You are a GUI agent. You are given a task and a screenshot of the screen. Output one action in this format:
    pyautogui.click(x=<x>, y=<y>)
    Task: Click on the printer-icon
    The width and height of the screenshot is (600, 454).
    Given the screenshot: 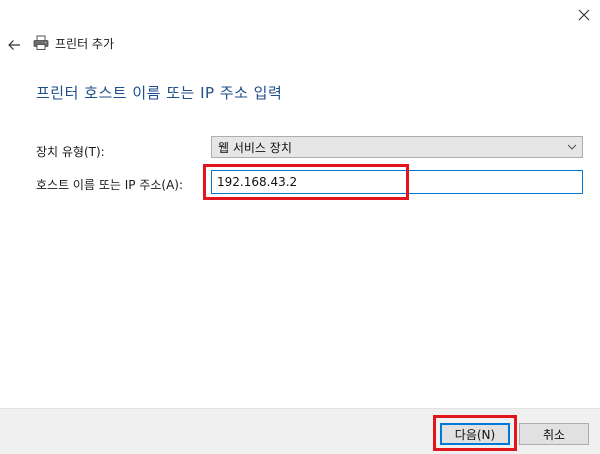 What is the action you would take?
    pyautogui.click(x=41, y=42)
    